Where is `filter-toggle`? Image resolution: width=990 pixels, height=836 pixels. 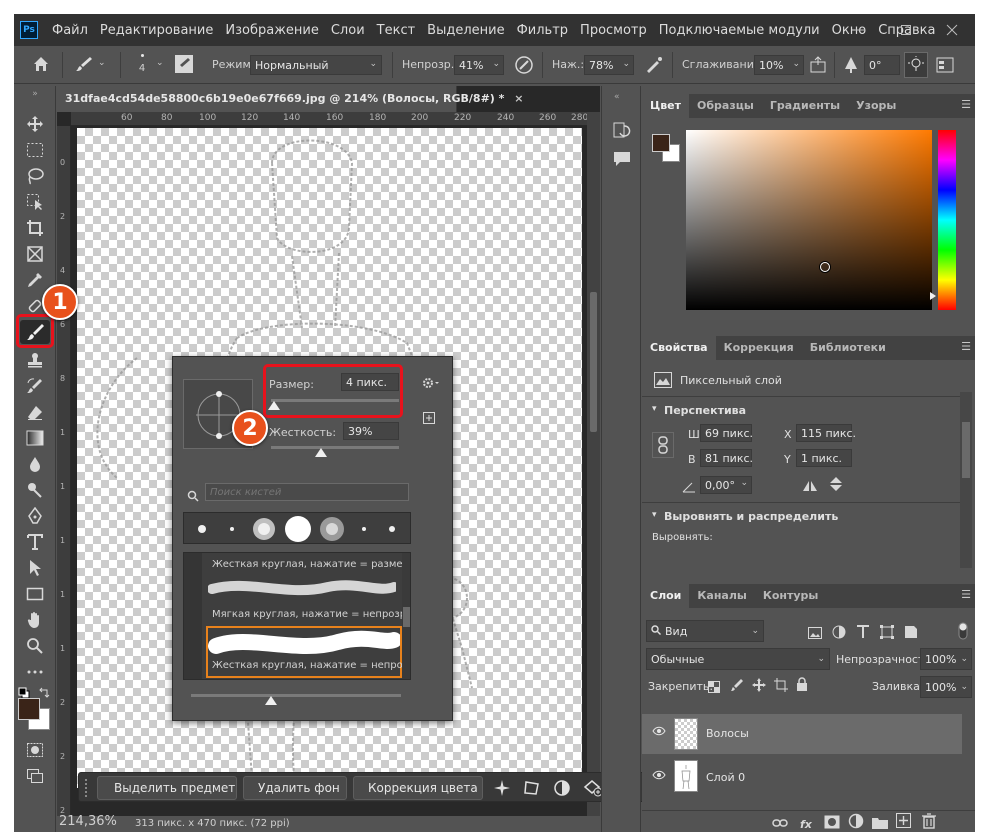
filter-toggle is located at coordinates (963, 633).